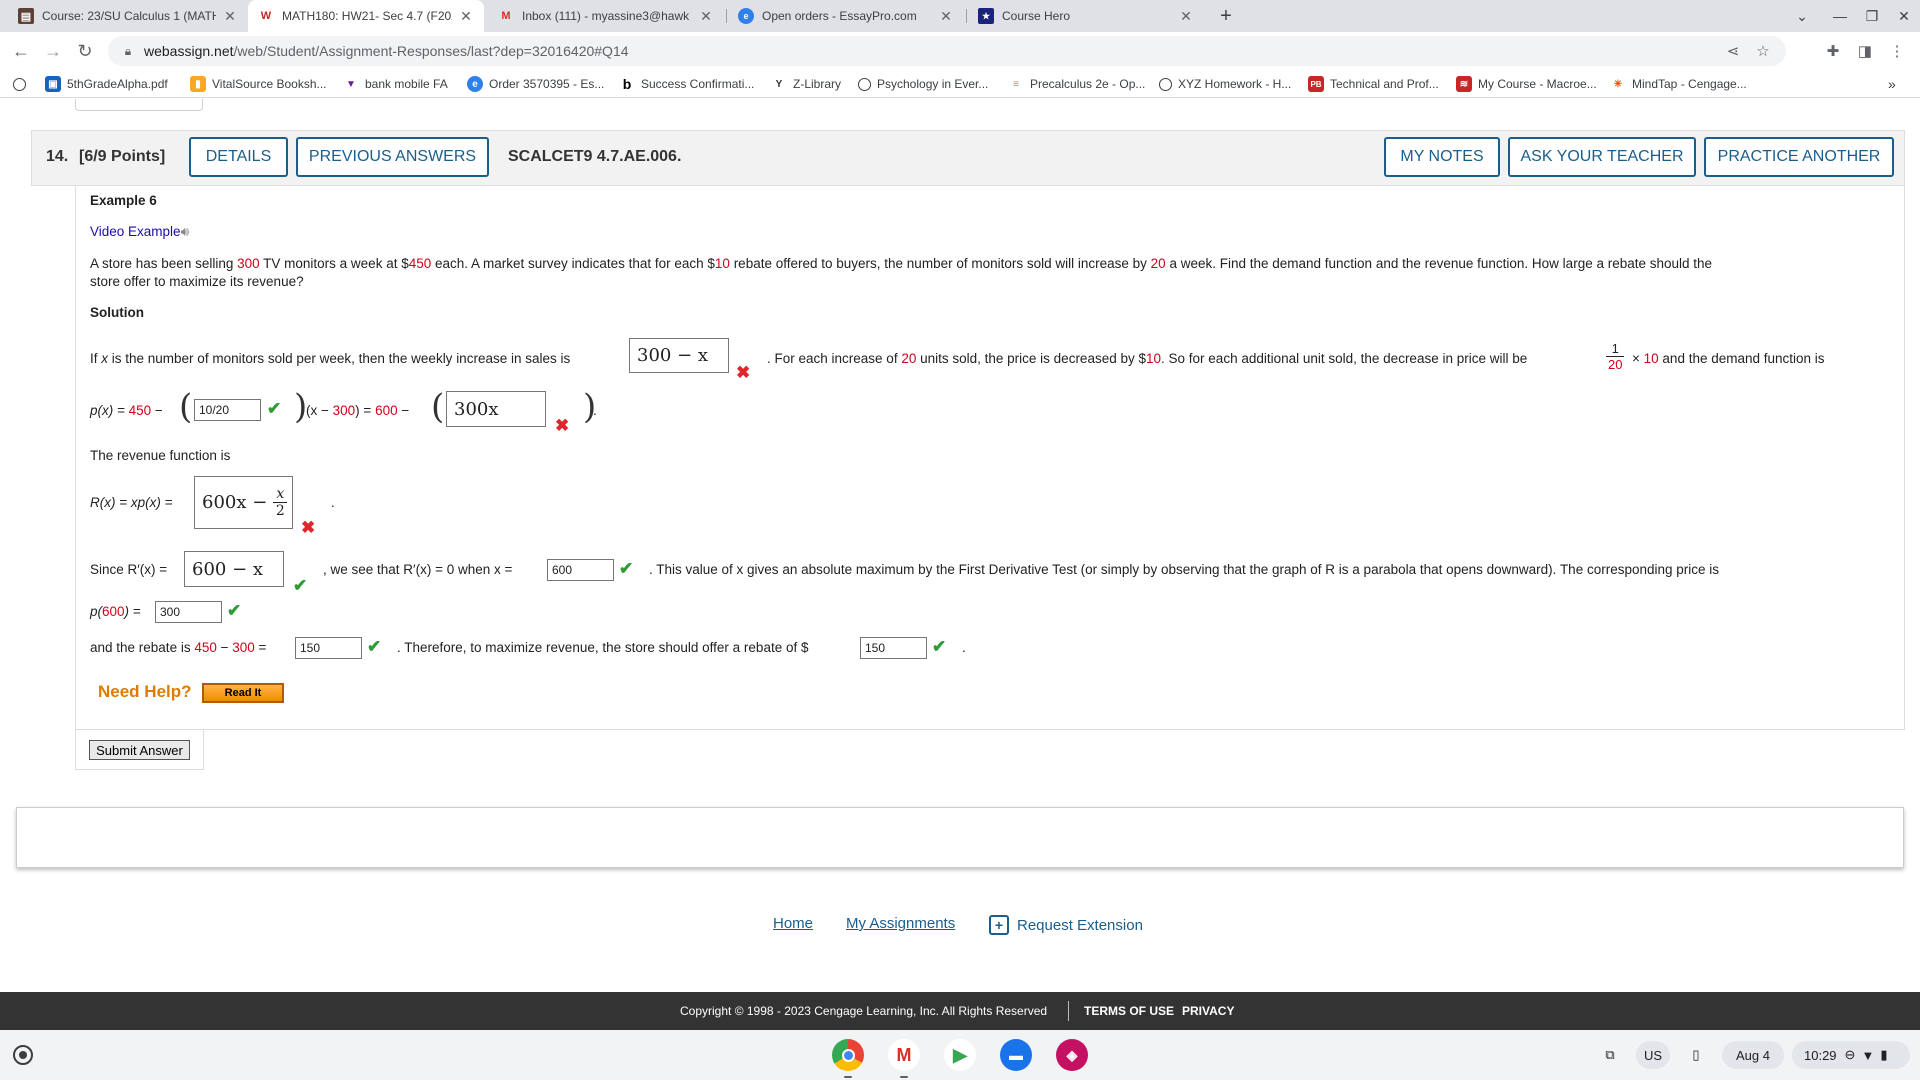  Describe the element at coordinates (85, 51) in the screenshot. I see `reload-icon: ↻` at that location.